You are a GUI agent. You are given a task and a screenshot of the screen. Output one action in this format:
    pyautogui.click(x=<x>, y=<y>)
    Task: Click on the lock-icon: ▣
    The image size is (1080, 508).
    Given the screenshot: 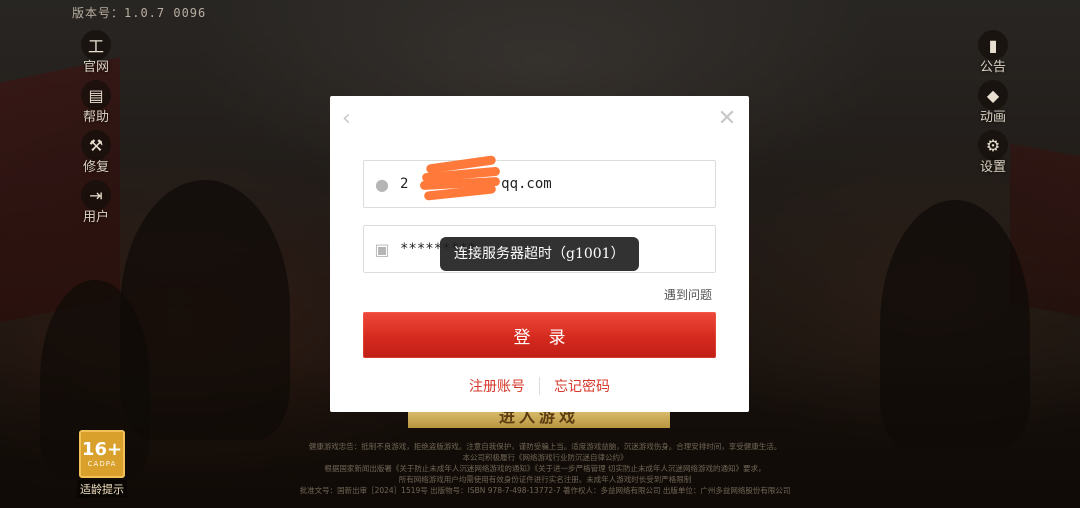 What is the action you would take?
    pyautogui.click(x=382, y=249)
    